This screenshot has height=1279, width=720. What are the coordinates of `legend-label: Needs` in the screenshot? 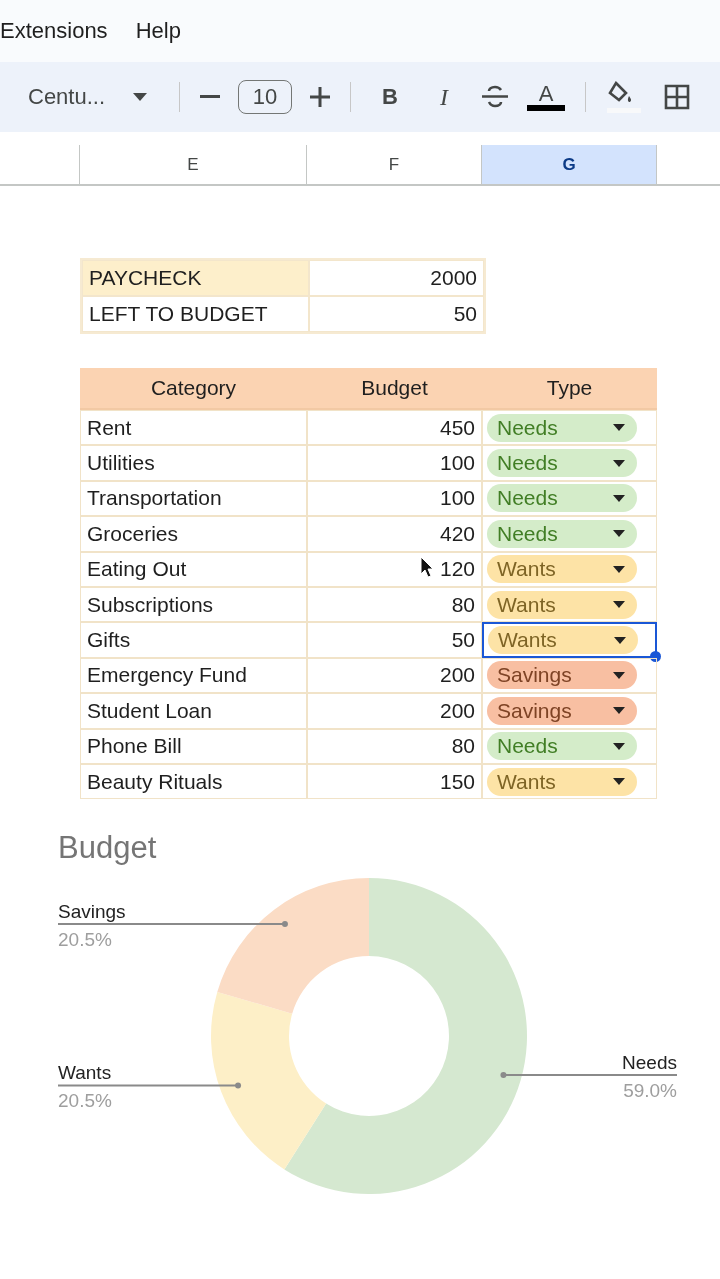 It's located at (649, 1063).